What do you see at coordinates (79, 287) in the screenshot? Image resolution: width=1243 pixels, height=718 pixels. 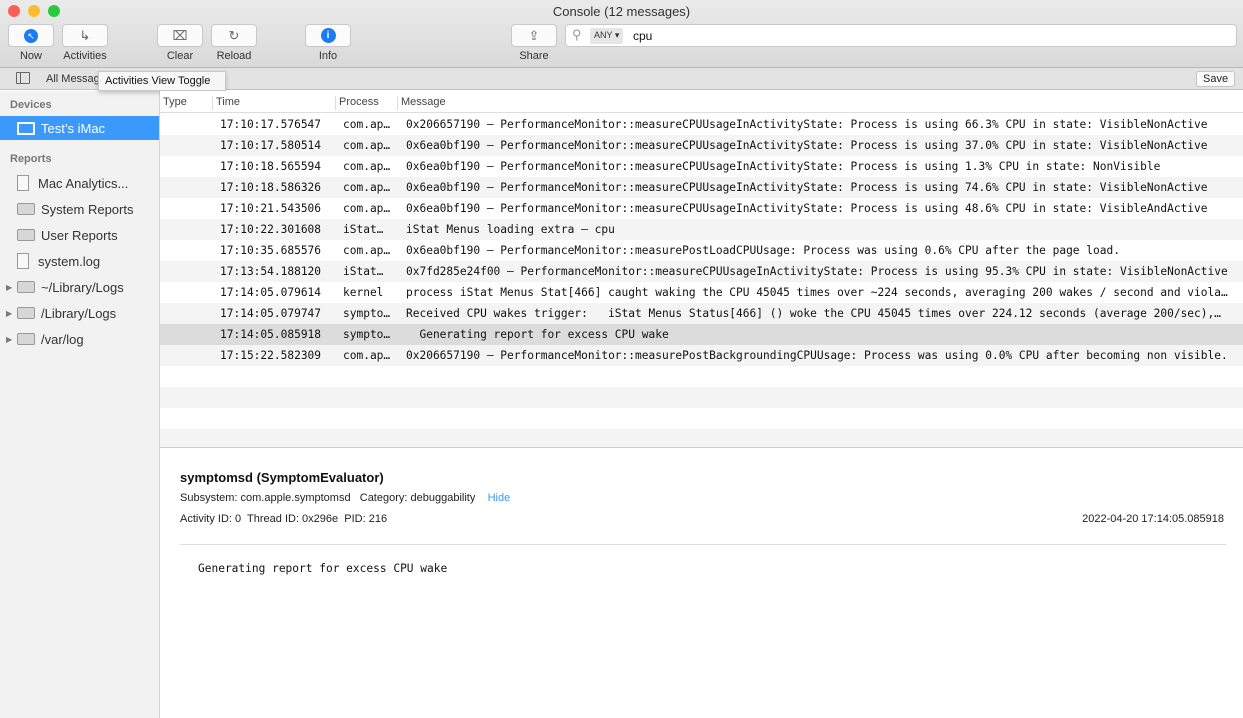 I see `sidebar-item: ▶ ~/Library/Logs` at bounding box center [79, 287].